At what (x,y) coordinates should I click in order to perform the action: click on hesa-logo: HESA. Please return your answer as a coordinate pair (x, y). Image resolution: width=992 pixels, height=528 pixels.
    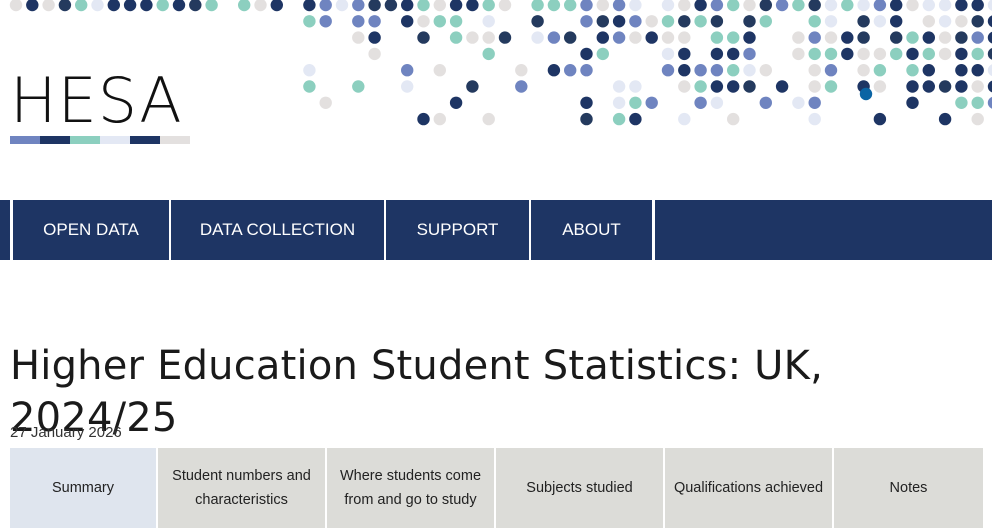
    Looking at the image, I should click on (101, 110).